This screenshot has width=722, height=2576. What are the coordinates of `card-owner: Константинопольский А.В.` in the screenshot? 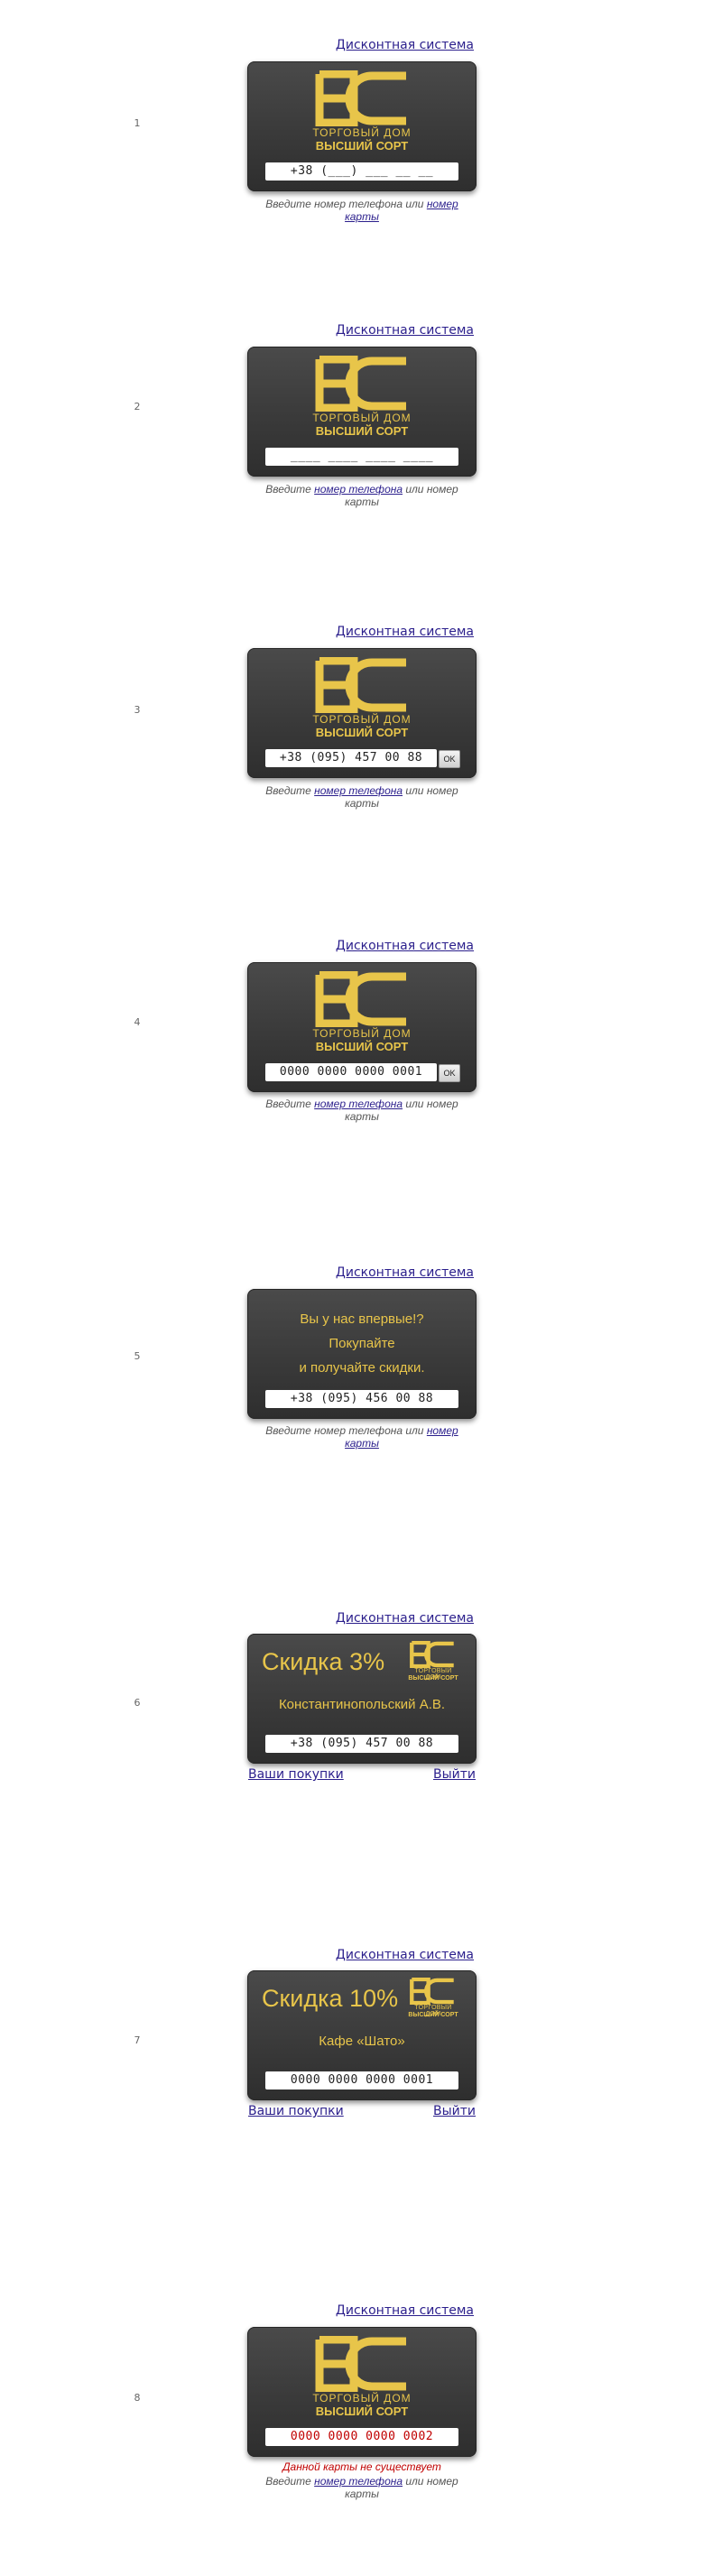 It's located at (362, 1704).